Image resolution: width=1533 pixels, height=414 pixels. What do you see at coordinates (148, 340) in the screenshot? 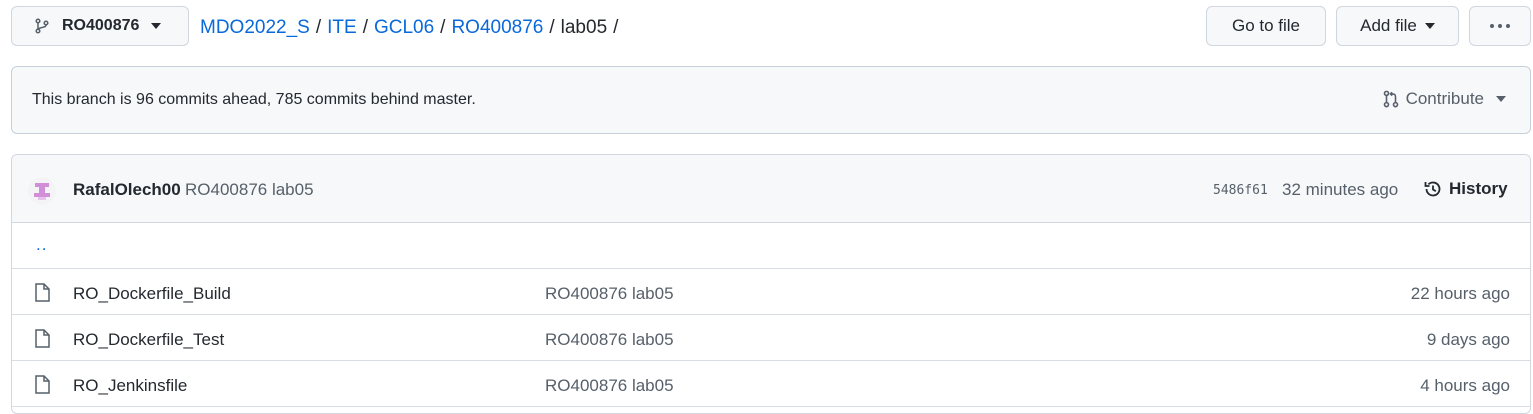
I see `file-name-link: RO_Dockerfile_Test` at bounding box center [148, 340].